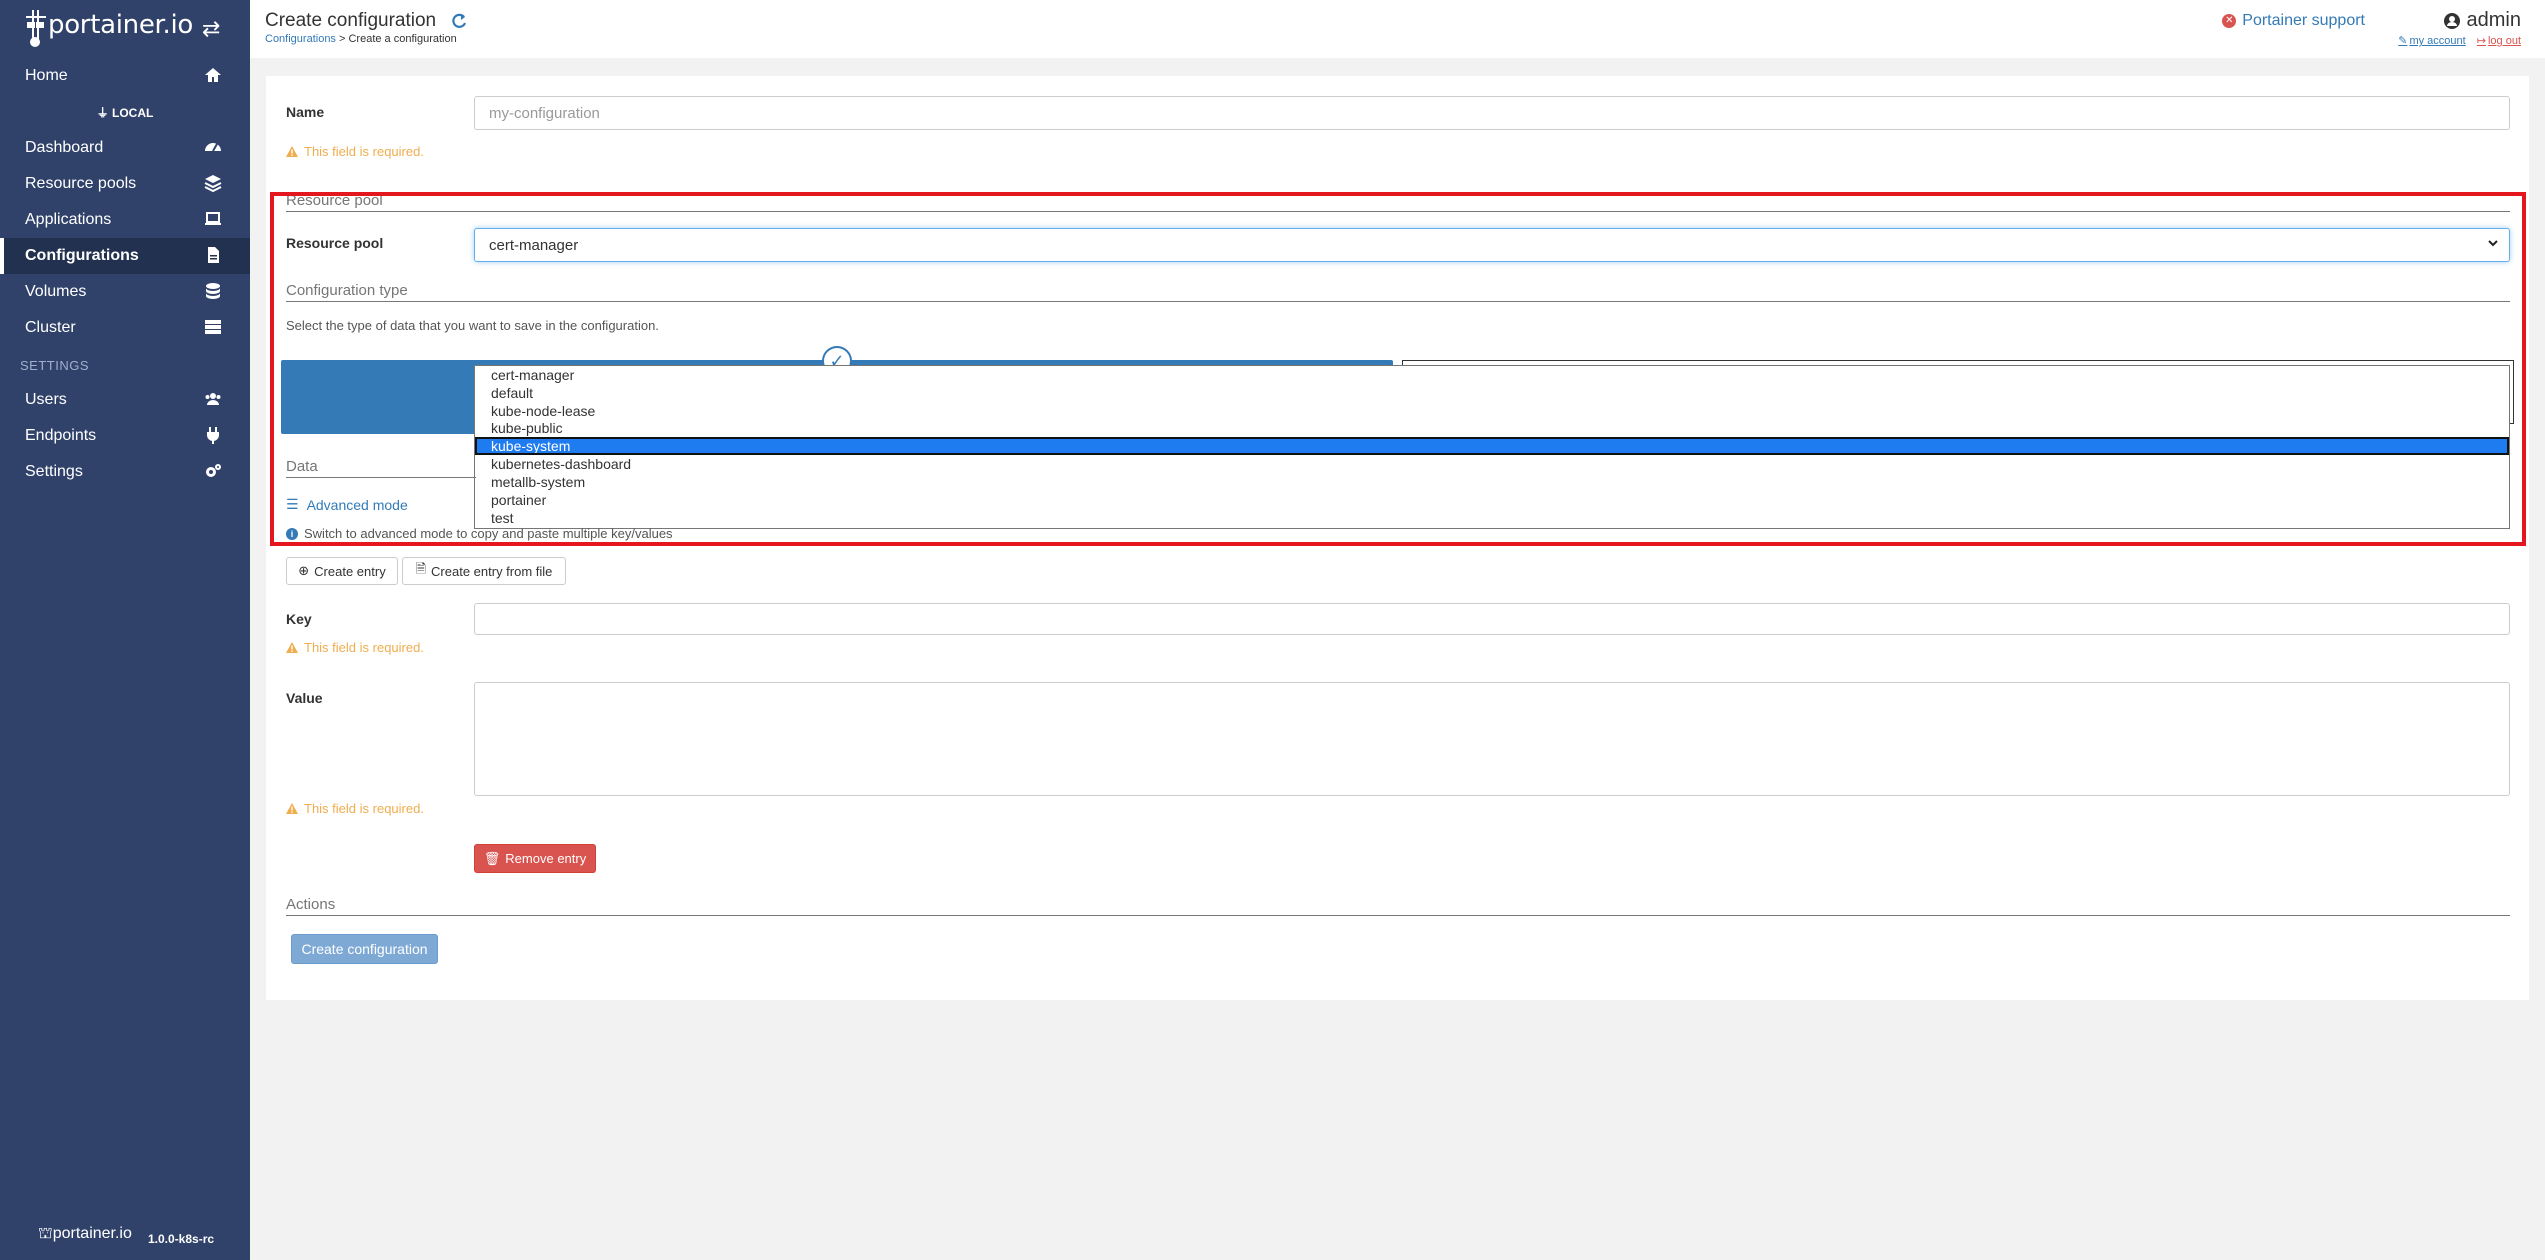 The height and width of the screenshot is (1260, 2545). What do you see at coordinates (1492, 482) in the screenshot?
I see `dropdown-option: metallb-system` at bounding box center [1492, 482].